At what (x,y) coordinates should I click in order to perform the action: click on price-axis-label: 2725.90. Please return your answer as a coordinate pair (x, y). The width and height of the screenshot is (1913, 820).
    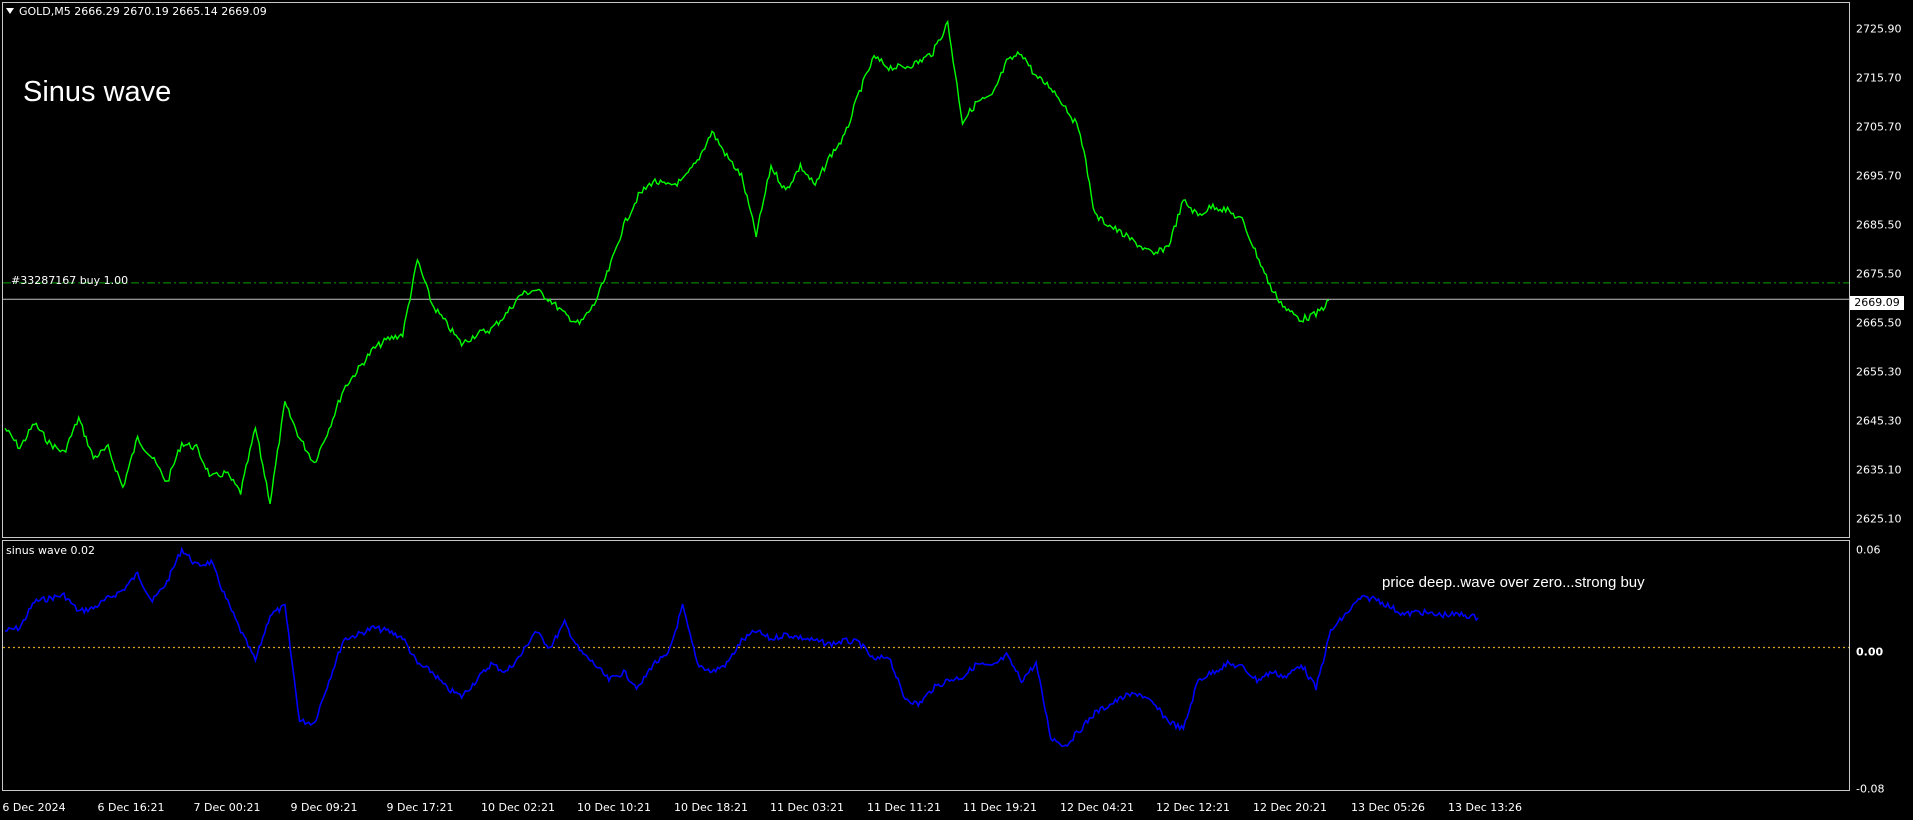
    Looking at the image, I should click on (1879, 29).